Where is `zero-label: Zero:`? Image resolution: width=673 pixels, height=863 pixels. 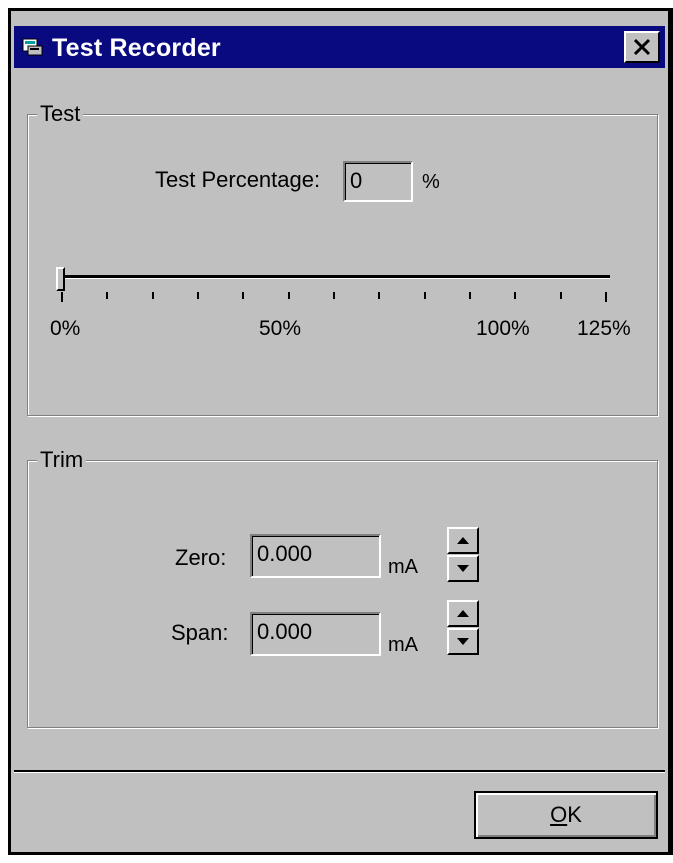
zero-label: Zero: is located at coordinates (201, 557).